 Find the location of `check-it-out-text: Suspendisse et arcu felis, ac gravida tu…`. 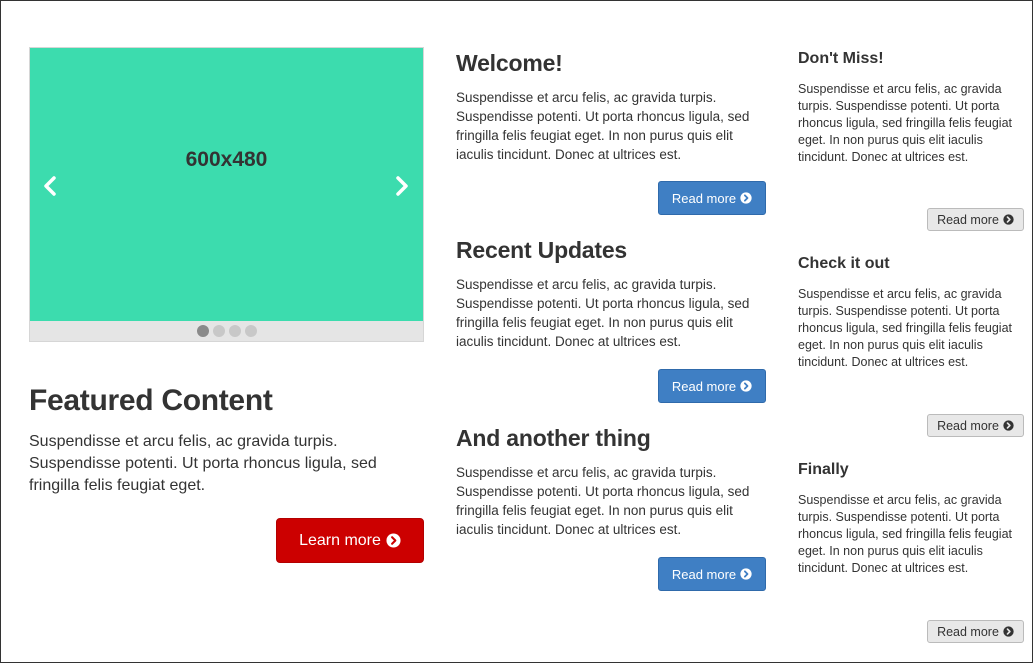

check-it-out-text: Suspendisse et arcu felis, ac gravida tu… is located at coordinates (905, 328).